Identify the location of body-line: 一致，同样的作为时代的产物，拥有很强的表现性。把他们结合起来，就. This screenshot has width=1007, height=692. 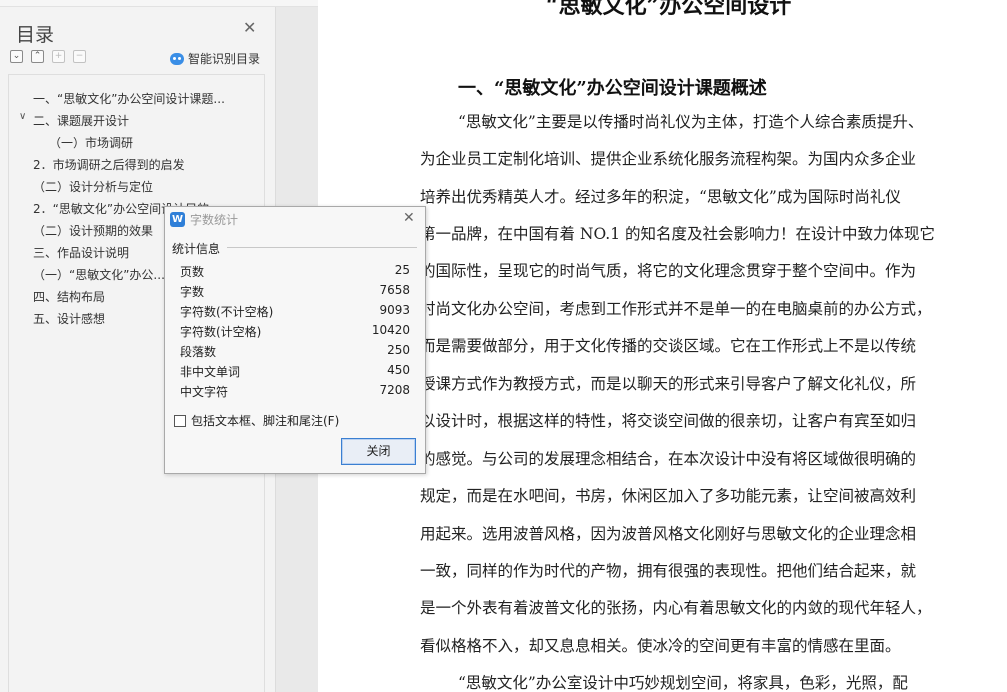
(668, 571).